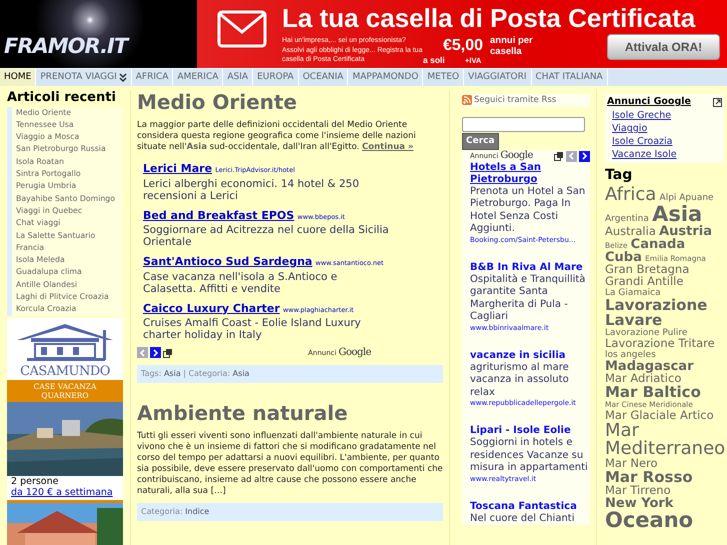 The height and width of the screenshot is (545, 727). Describe the element at coordinates (523, 124) in the screenshot. I see `search-field` at that location.